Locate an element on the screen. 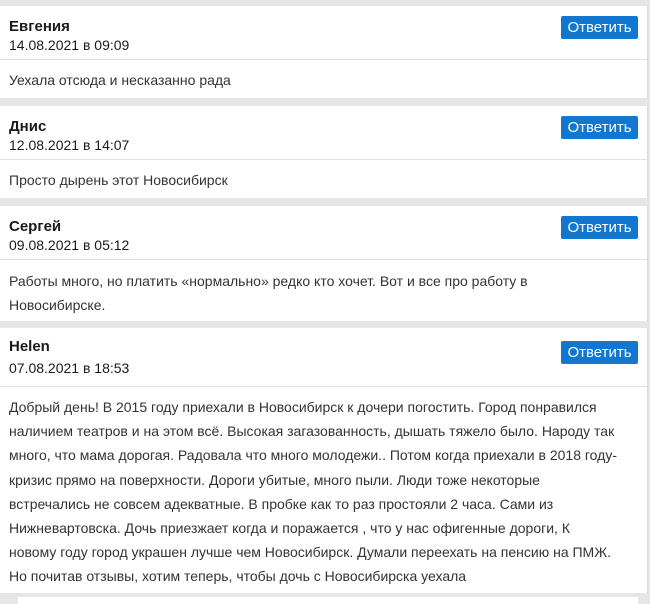 The height and width of the screenshot is (604, 650). comment-date: 09.08.2021 в 05:12 is located at coordinates (69, 245).